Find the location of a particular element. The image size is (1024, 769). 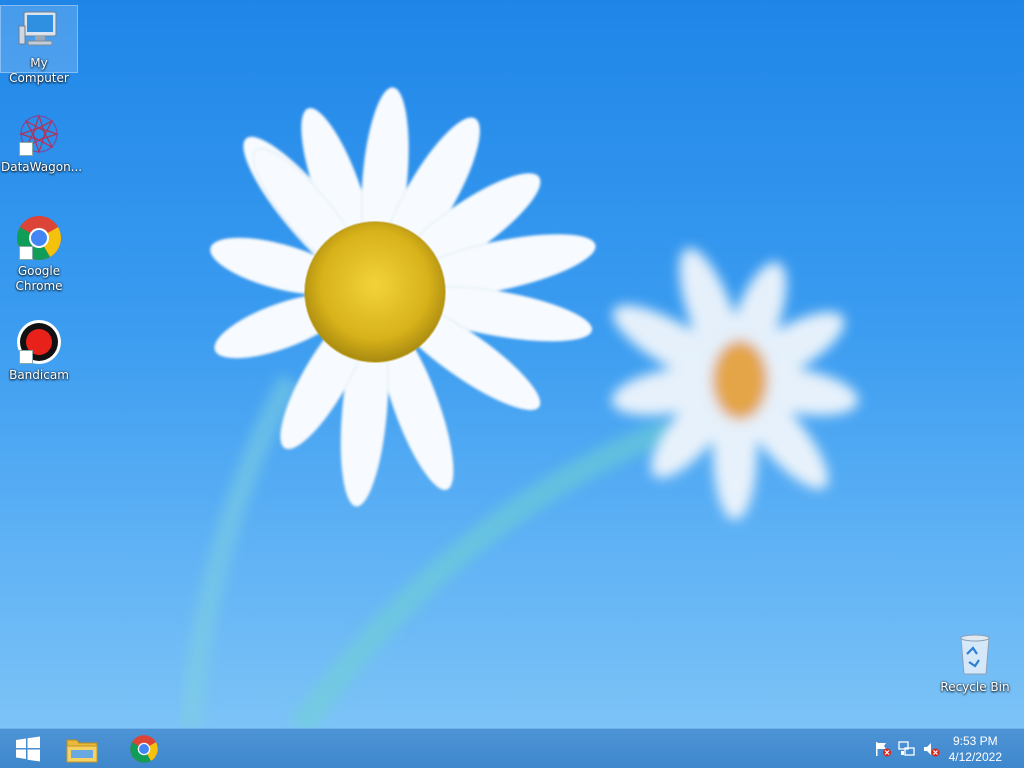

taskbar-clock: 9:53 PM 4/12/2022 is located at coordinates (975, 749).